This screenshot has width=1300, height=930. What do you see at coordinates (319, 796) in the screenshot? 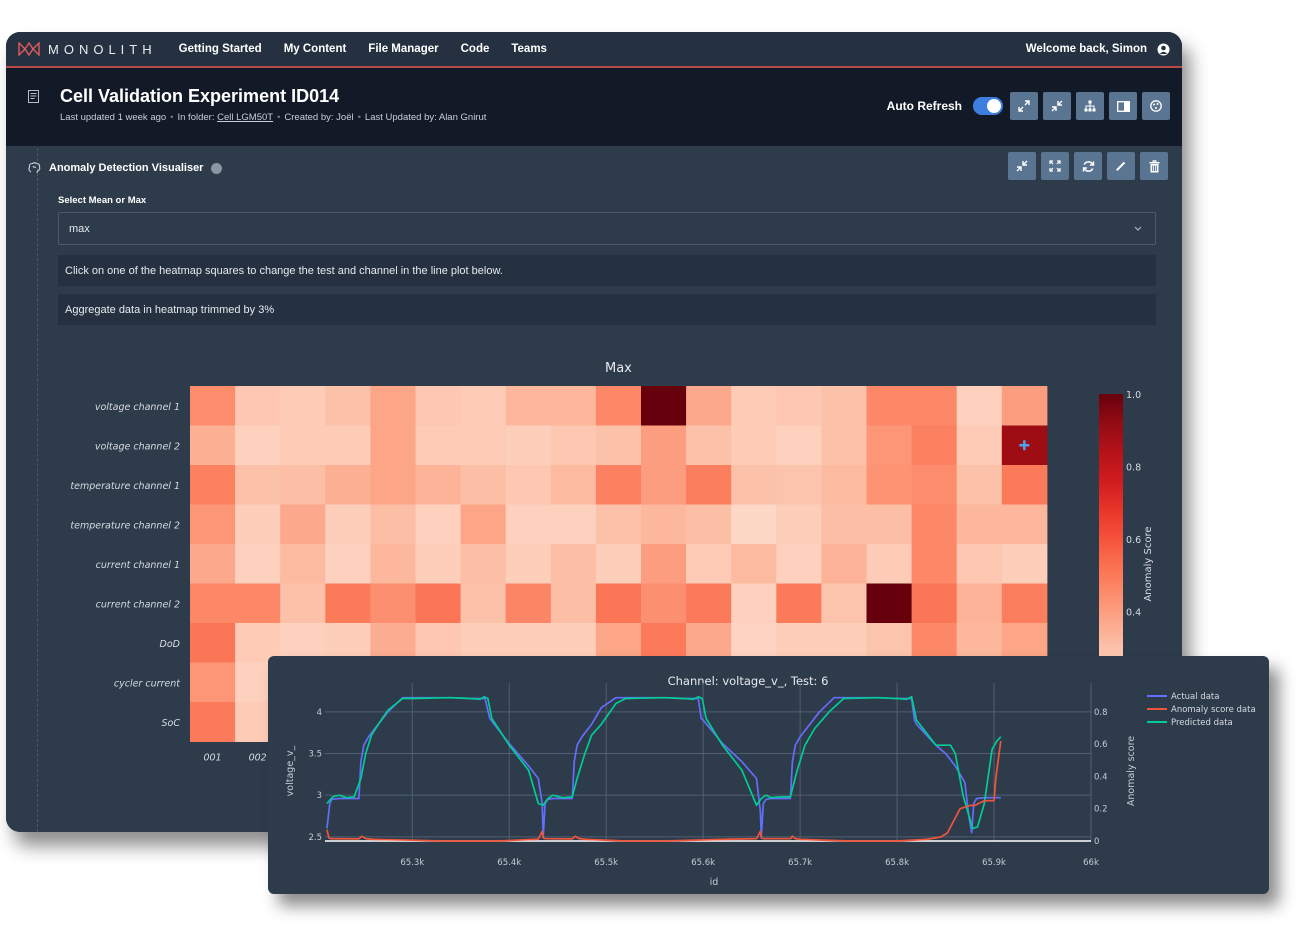
I see `y-tick-label: 3` at bounding box center [319, 796].